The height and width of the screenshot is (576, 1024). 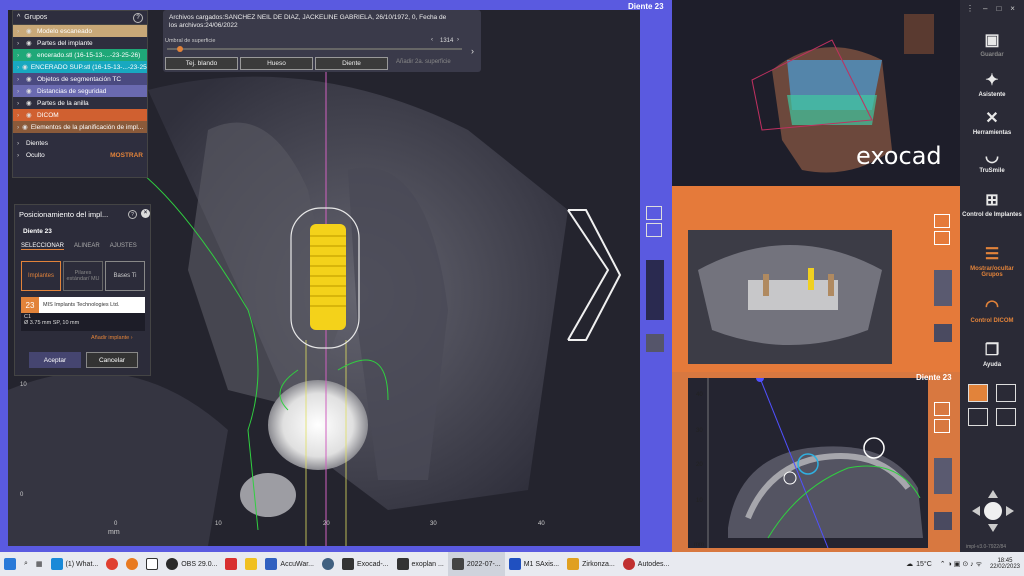 I want to click on system-tray: ⌃ ◑ ▣ ⊙ ♪ ᯤ, so click(x=961, y=564).